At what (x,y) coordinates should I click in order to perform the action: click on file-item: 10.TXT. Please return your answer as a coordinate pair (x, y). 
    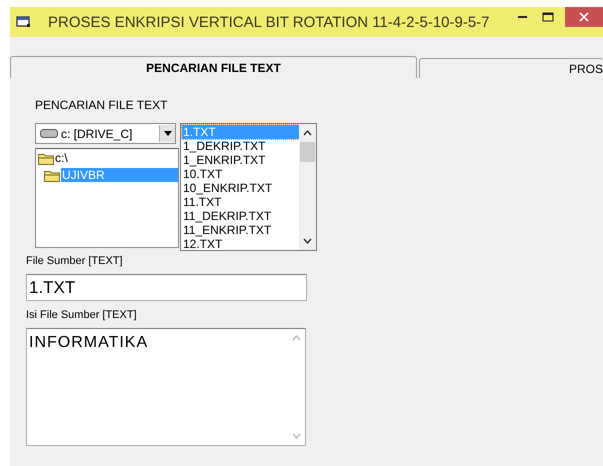
    Looking at the image, I should click on (240, 174).